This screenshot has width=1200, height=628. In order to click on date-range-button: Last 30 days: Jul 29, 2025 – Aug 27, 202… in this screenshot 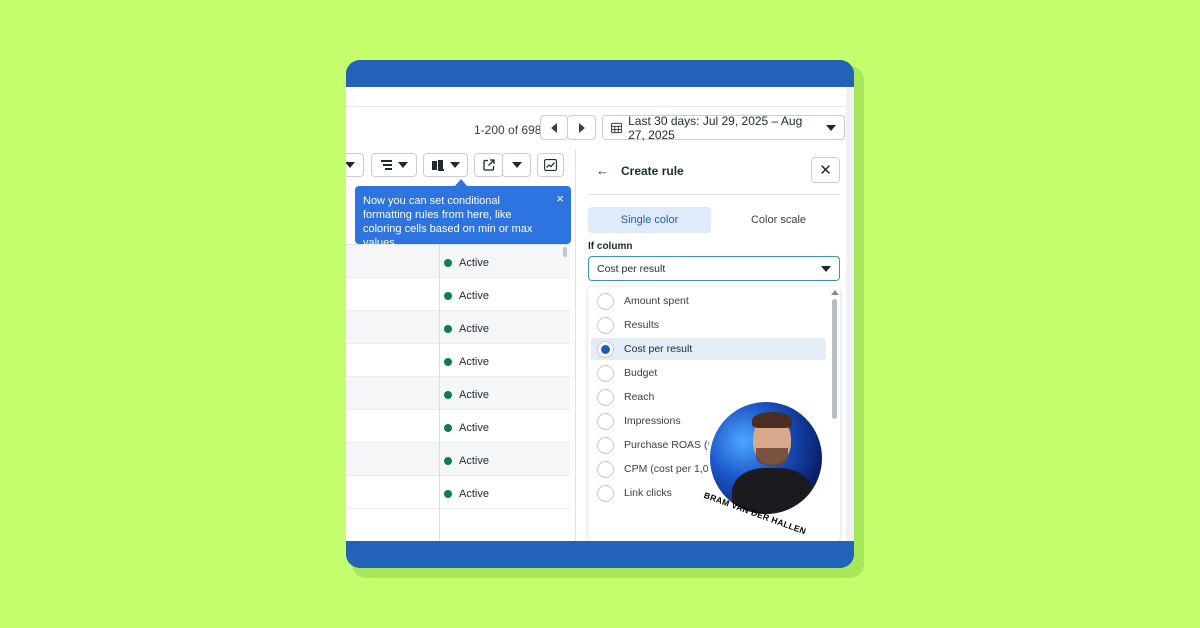, I will do `click(723, 127)`.